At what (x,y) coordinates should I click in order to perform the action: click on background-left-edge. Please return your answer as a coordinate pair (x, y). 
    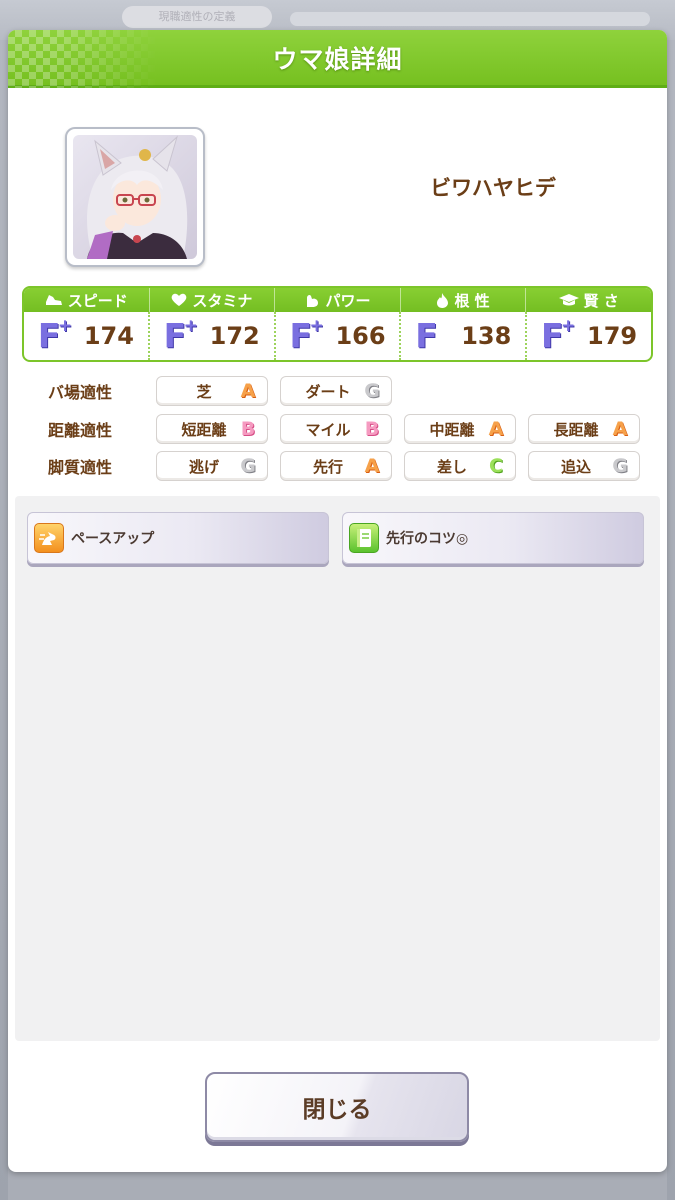
    Looking at the image, I should click on (4, 620).